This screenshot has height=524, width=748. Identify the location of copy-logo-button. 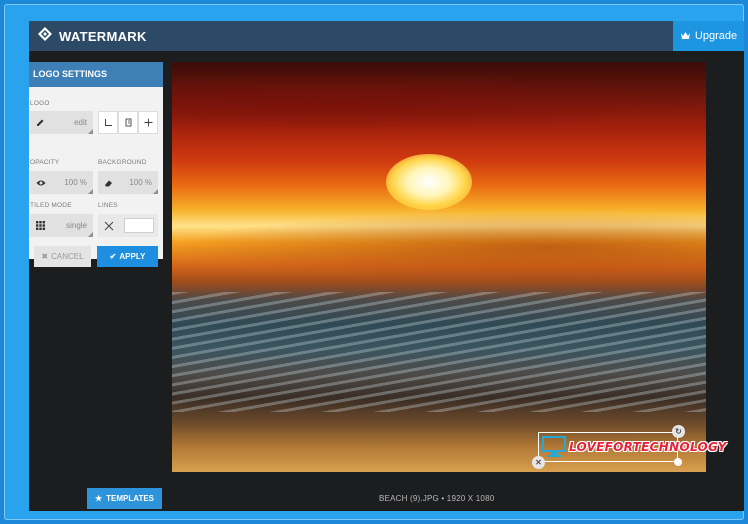
(128, 122).